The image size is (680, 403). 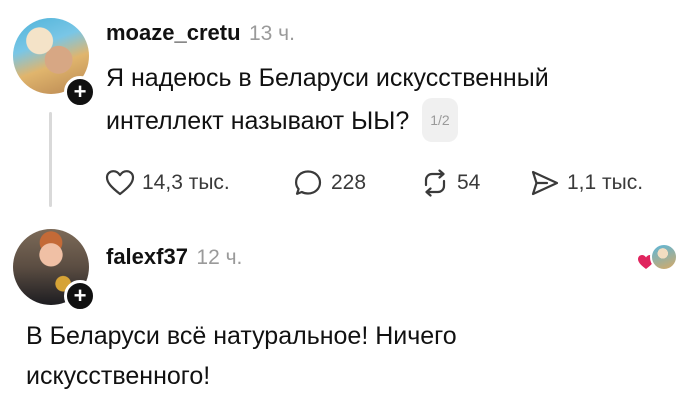 I want to click on like-count: 14,3 тыс., so click(x=186, y=182).